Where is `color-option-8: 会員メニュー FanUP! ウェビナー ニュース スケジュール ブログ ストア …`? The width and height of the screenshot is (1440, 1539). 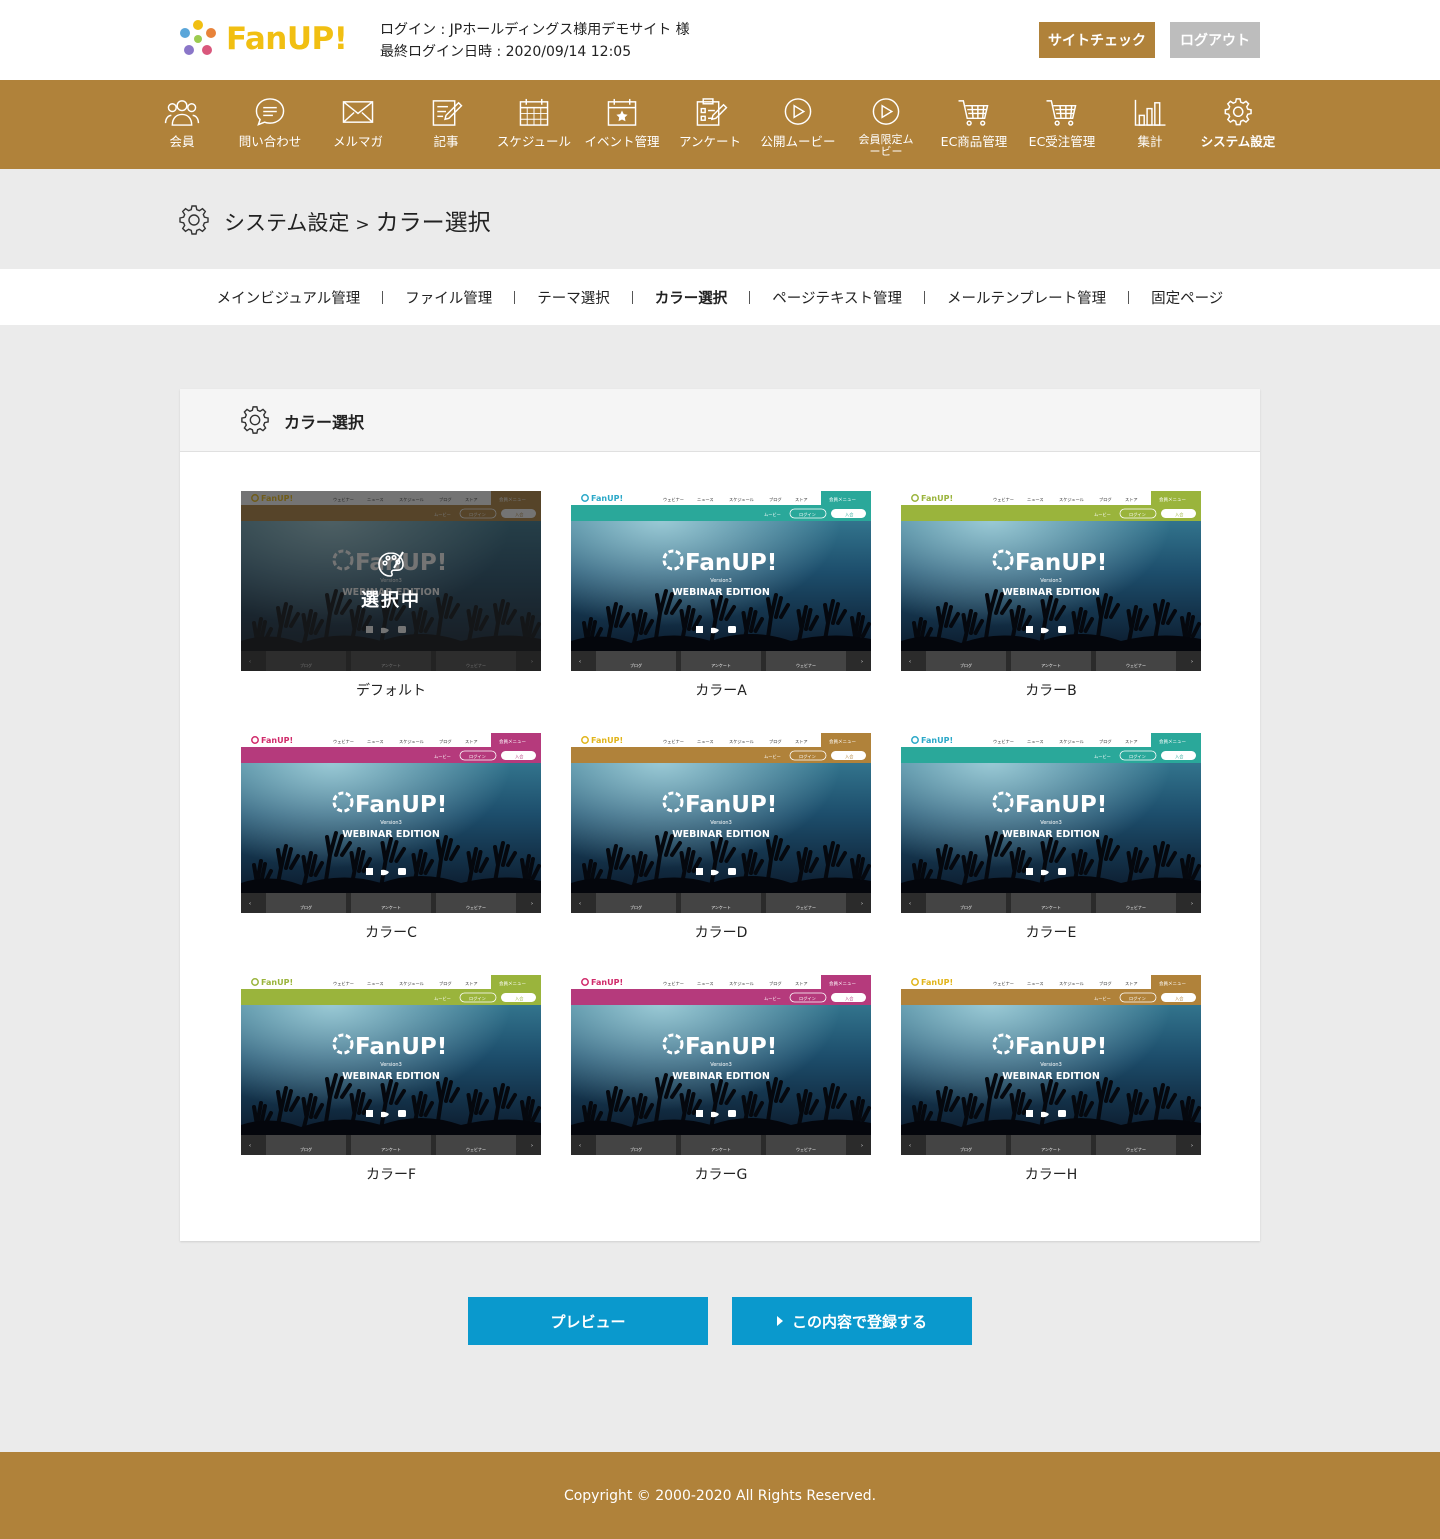
color-option-8: 会員メニュー FanUP! ウェビナー ニュース スケジュール ブログ ストア … is located at coordinates (721, 1065).